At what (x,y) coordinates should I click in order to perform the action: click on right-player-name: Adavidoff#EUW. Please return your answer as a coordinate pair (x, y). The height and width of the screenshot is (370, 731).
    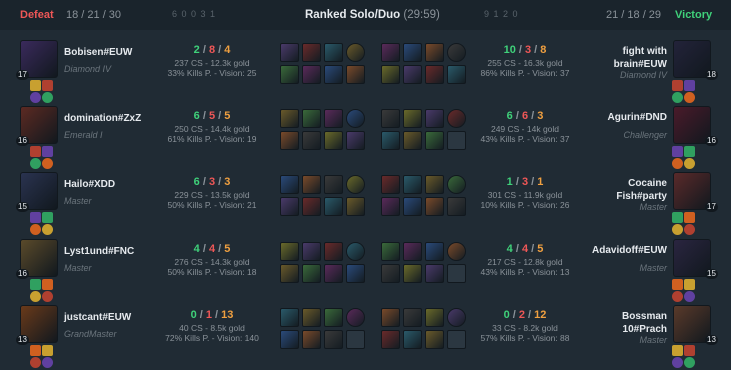
    Looking at the image, I should click on (627, 250).